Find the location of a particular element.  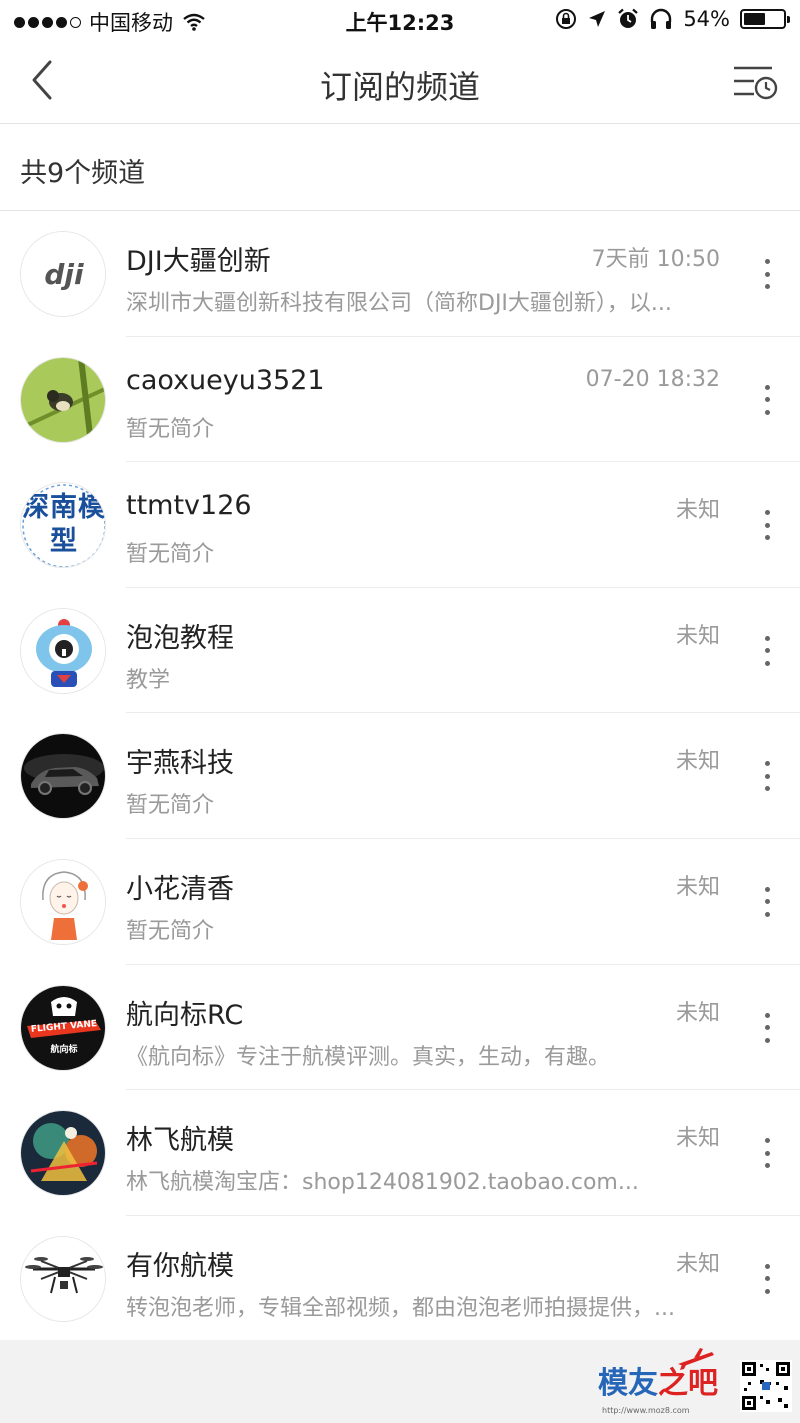

channel-count: 共9个频道 is located at coordinates (83, 173).